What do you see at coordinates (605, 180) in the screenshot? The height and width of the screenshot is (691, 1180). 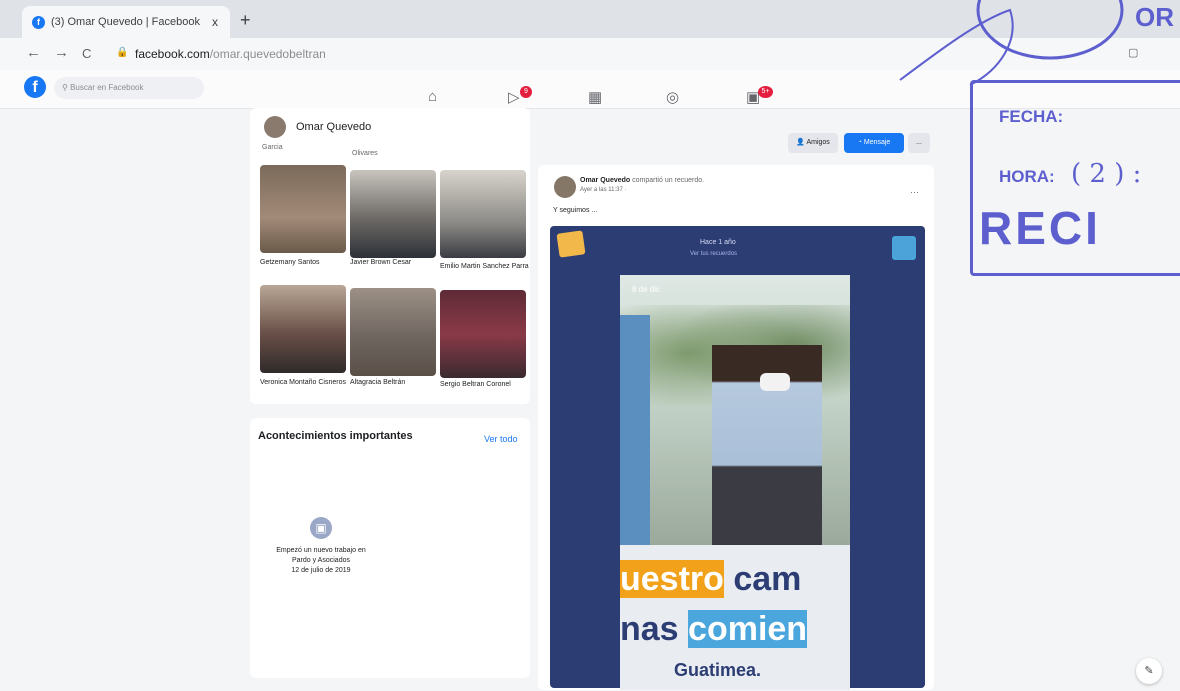 I see `post-author: Omar Quevedo` at bounding box center [605, 180].